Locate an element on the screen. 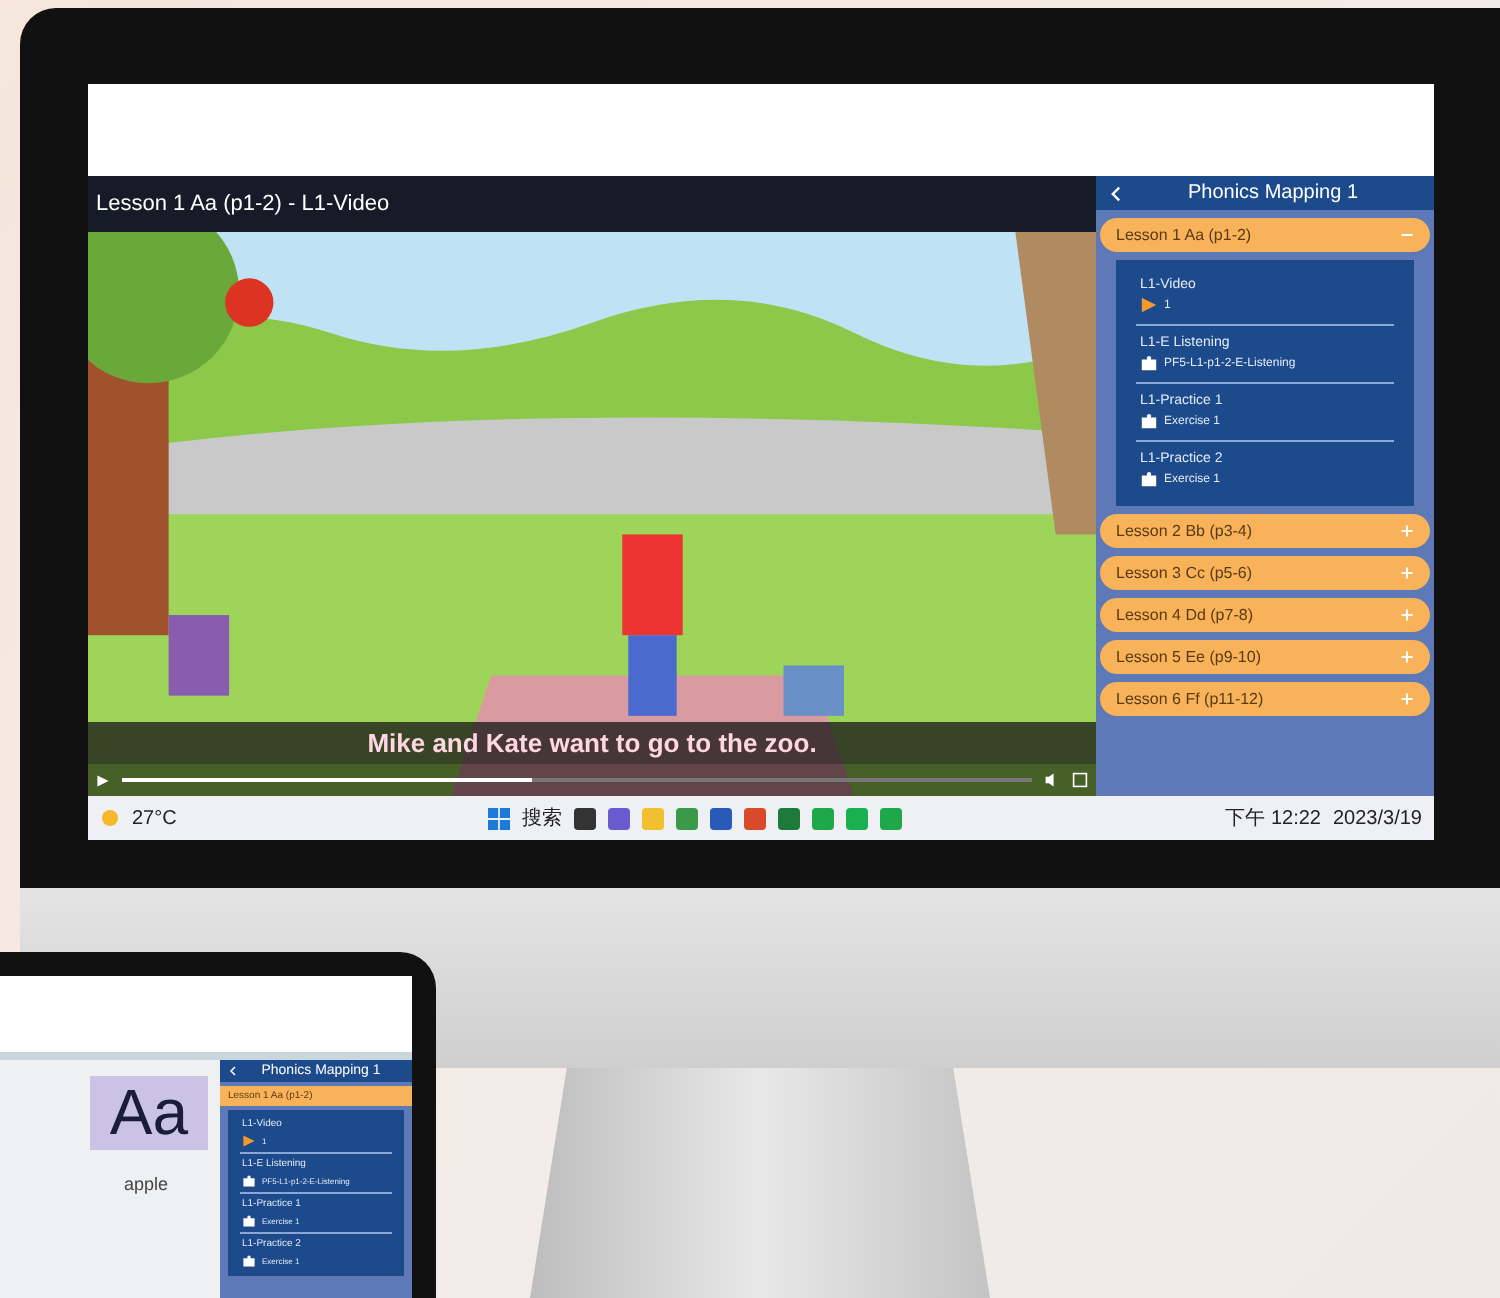 Image resolution: width=1500 pixels, height=1298 pixels. minus-icon is located at coordinates (1407, 235).